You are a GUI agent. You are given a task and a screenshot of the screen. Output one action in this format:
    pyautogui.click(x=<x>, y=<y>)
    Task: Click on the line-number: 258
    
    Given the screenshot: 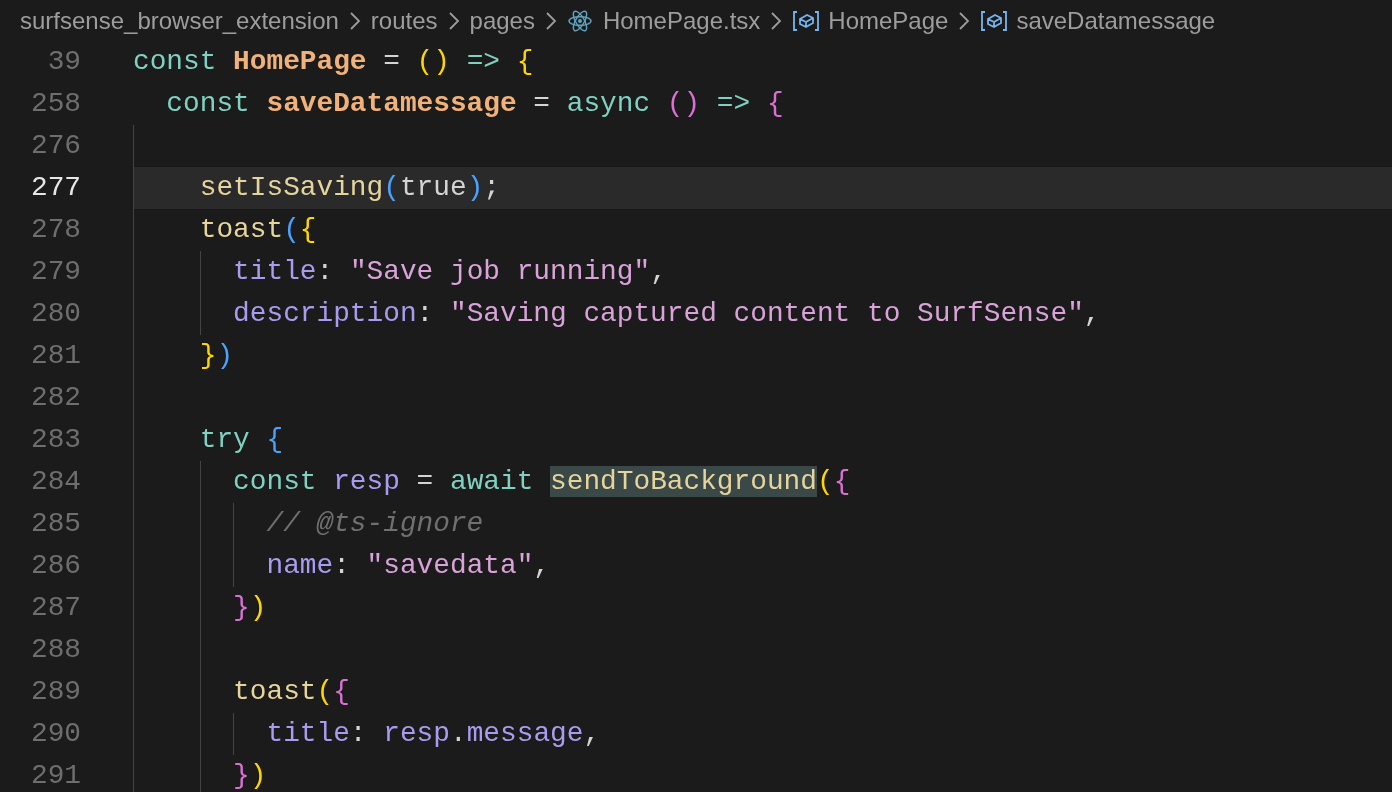 What is the action you would take?
    pyautogui.click(x=55, y=104)
    